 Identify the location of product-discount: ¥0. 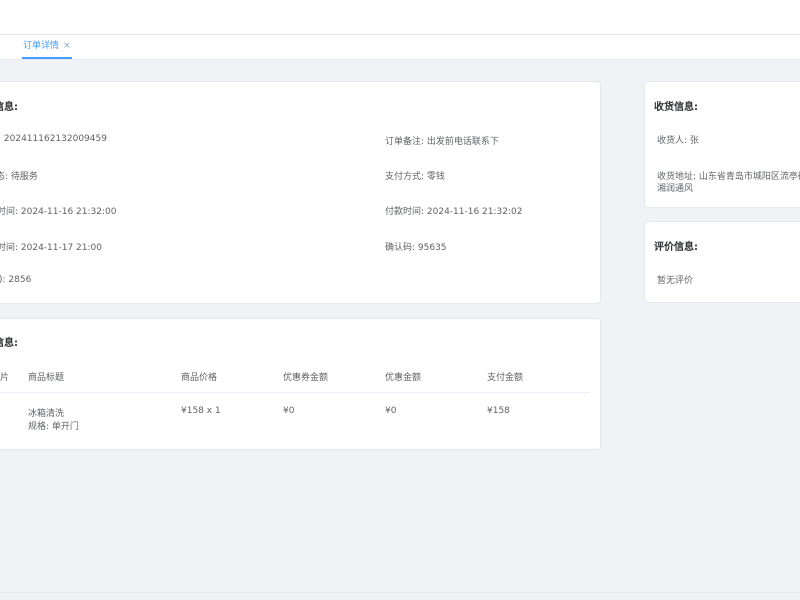
(391, 411).